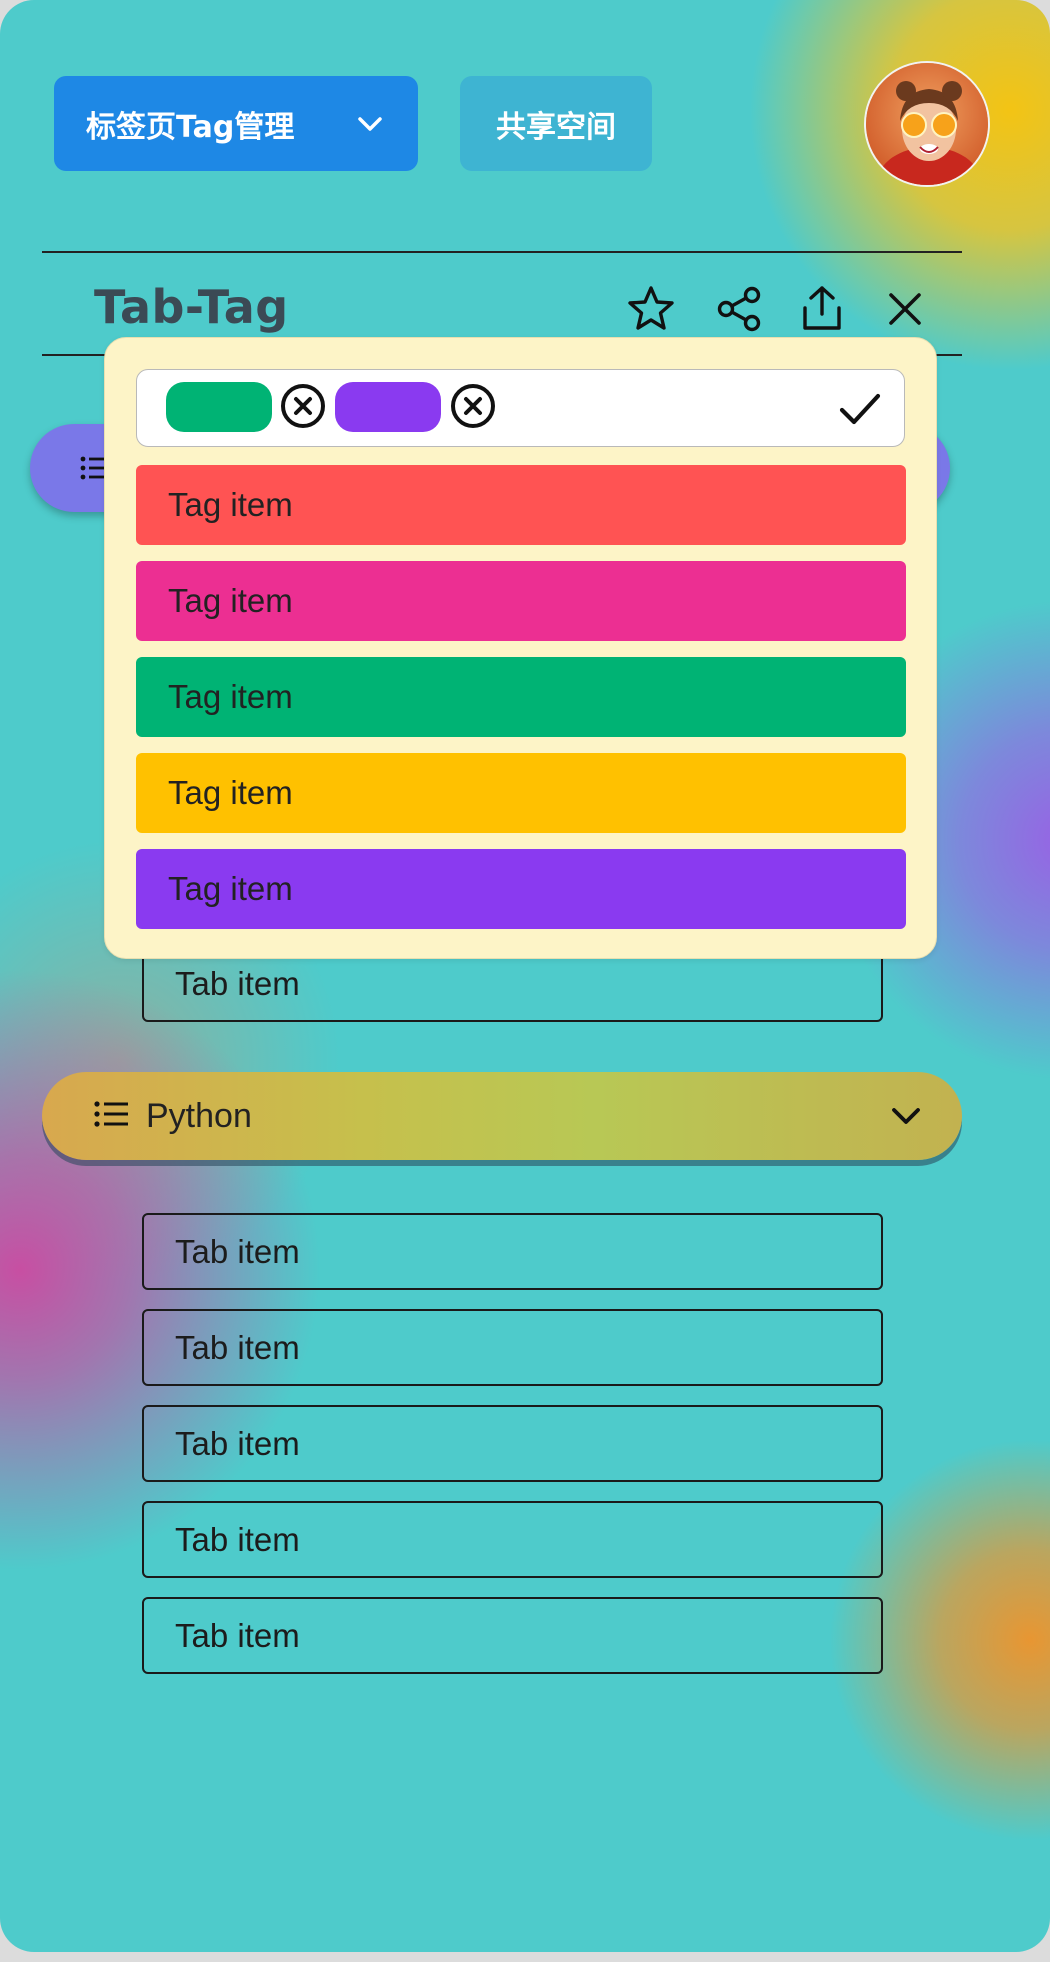 Image resolution: width=1050 pixels, height=1962 pixels. Describe the element at coordinates (520, 408) in the screenshot. I see `selected-tags-field` at that location.